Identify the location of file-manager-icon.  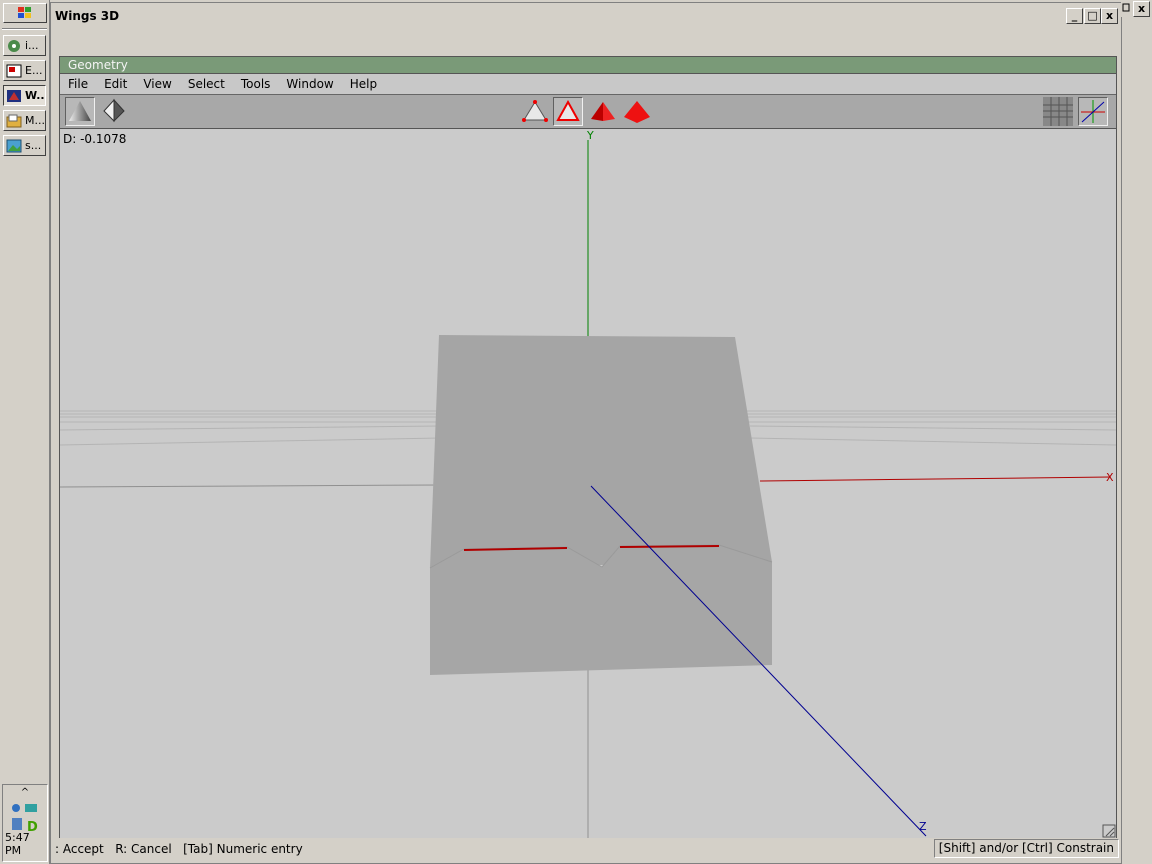
(14, 120).